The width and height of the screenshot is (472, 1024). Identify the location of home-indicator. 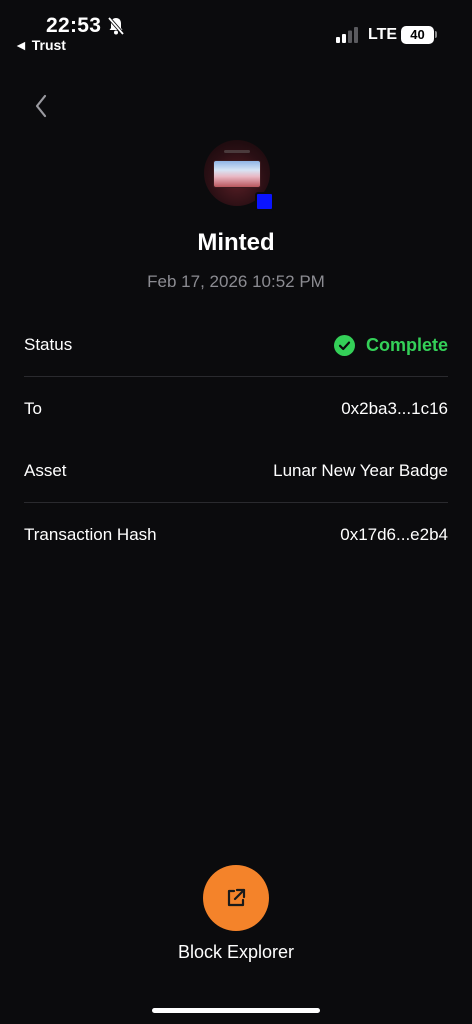
(236, 1010).